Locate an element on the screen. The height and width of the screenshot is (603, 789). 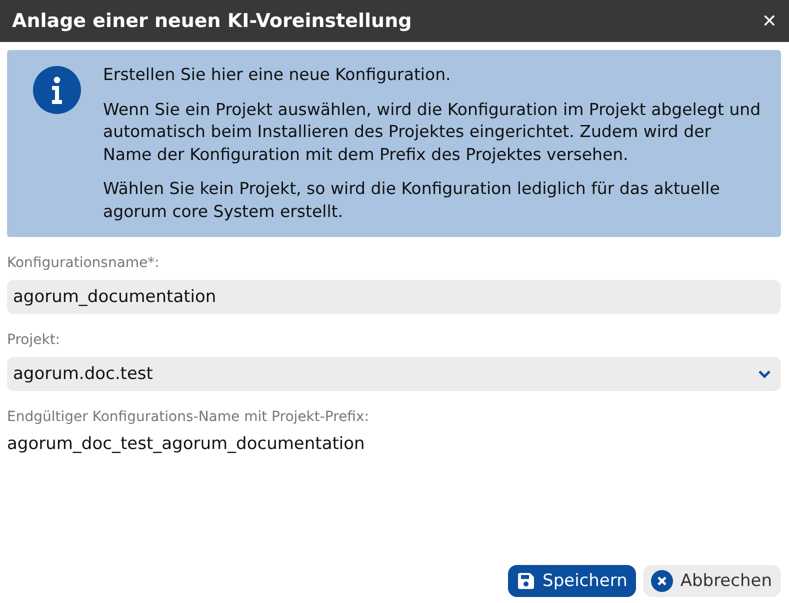
info-text: Erstellen Sie hier eine neue Konfiguration. is located at coordinates (277, 75).